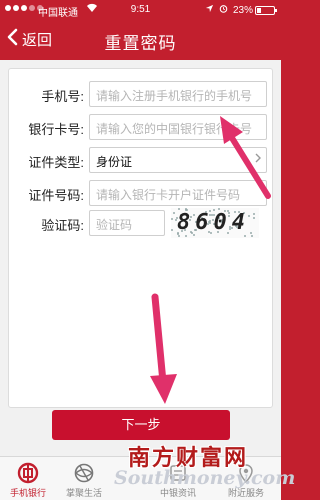  Describe the element at coordinates (141, 425) in the screenshot. I see `next-step-button: 下一步` at that location.